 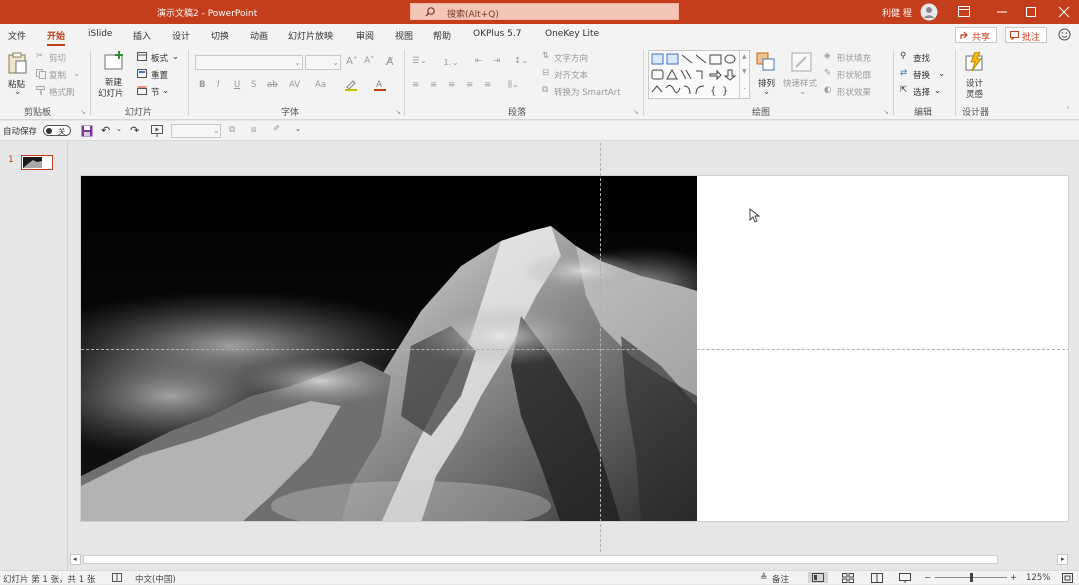 What do you see at coordinates (117, 578) in the screenshot?
I see `spell-check-icon` at bounding box center [117, 578].